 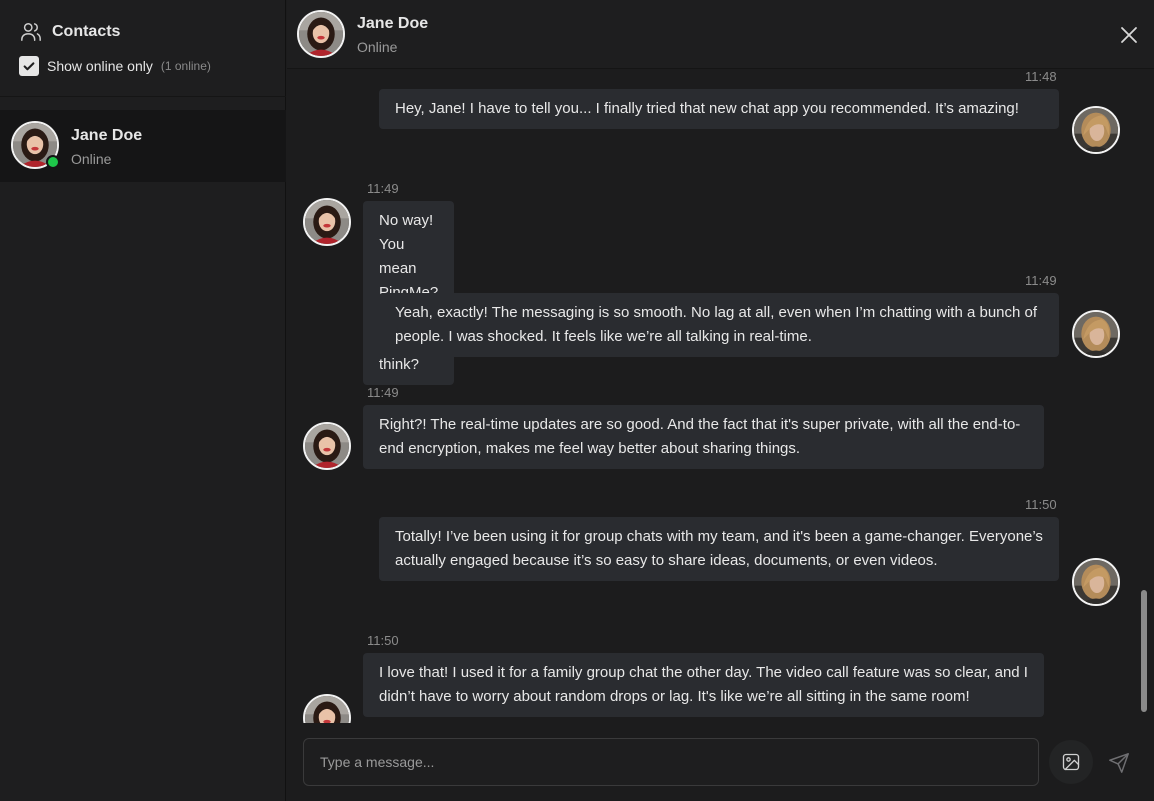 What do you see at coordinates (100, 66) in the screenshot?
I see `online-only-label: Show online only` at bounding box center [100, 66].